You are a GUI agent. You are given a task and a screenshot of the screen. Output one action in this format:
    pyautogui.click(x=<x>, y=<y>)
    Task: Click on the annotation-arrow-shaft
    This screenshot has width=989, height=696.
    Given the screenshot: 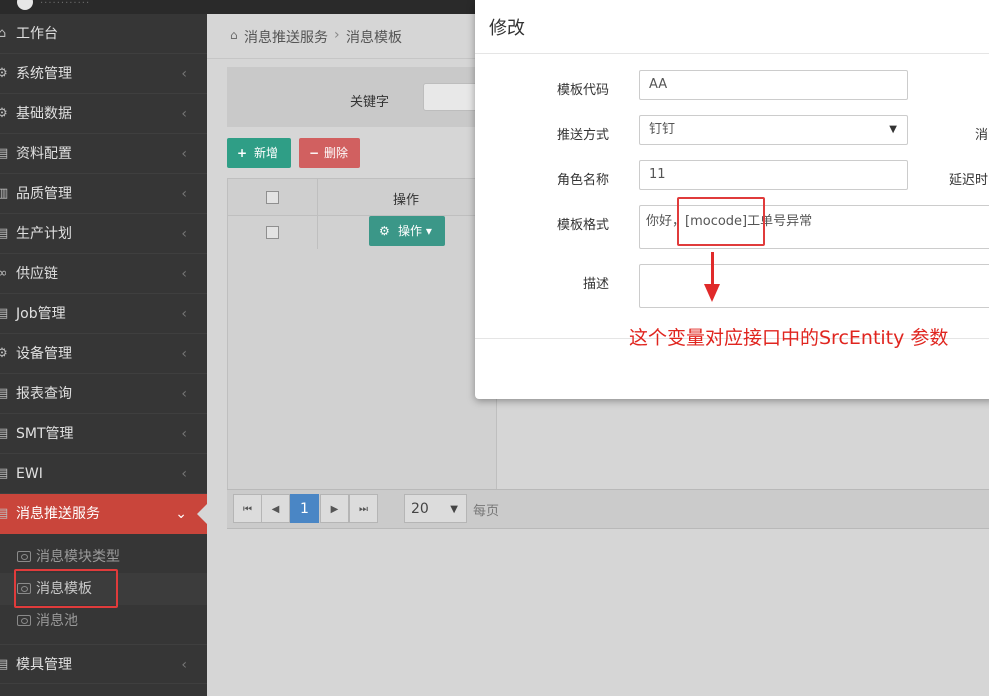 What is the action you would take?
    pyautogui.click(x=712, y=269)
    